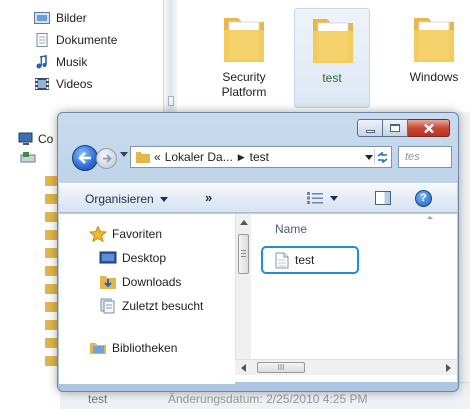 This screenshot has height=409, width=470. I want to click on drive-icon, so click(28, 157).